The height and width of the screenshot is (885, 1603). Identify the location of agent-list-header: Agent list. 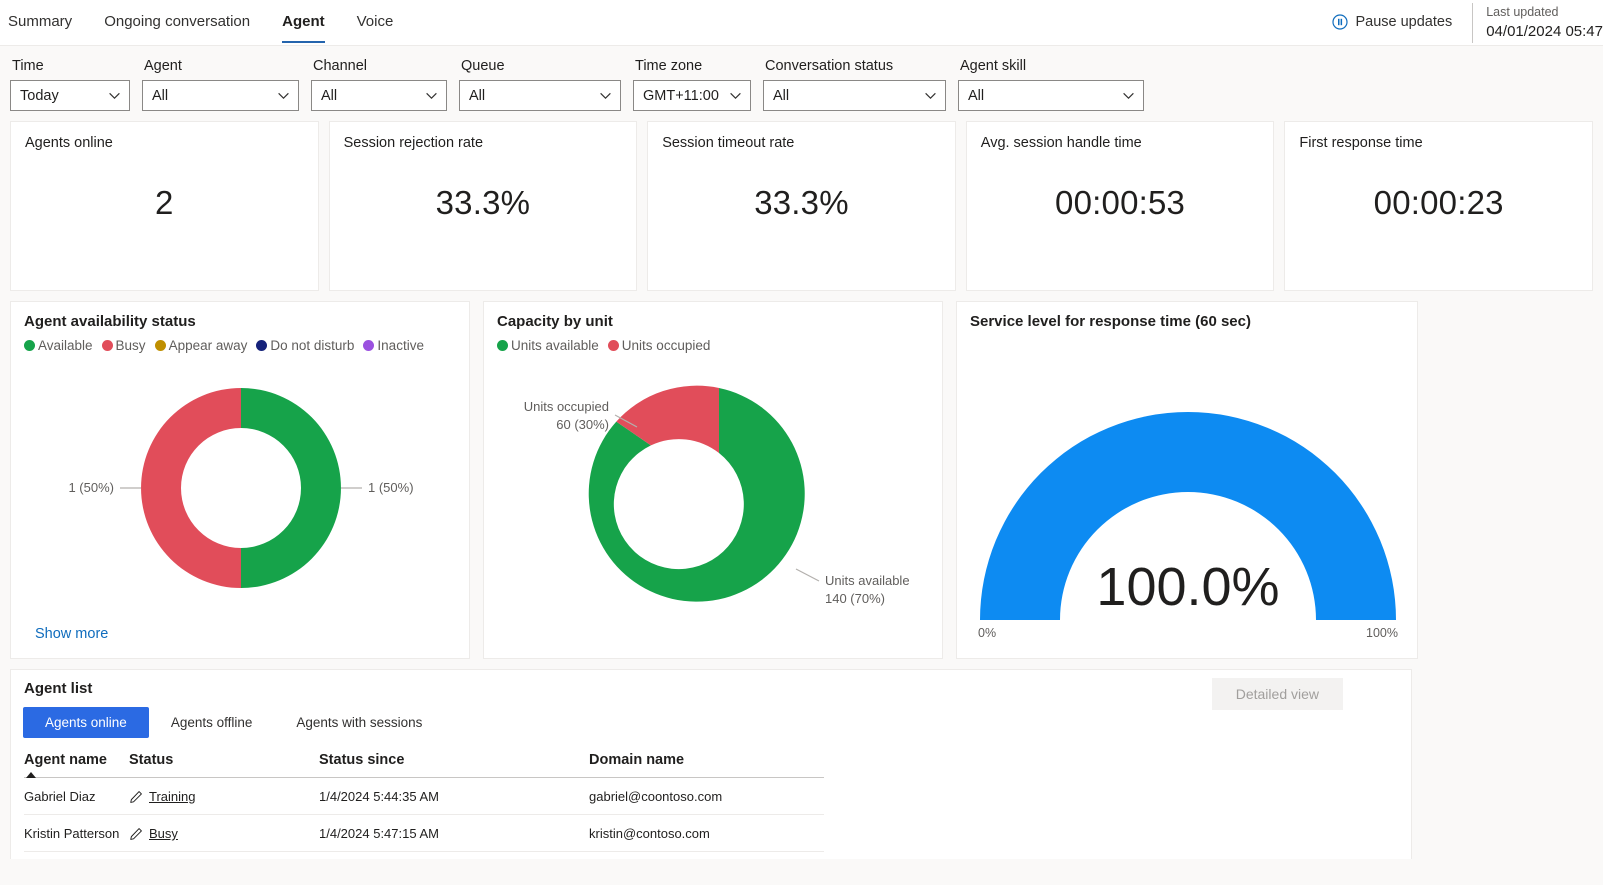
(711, 683).